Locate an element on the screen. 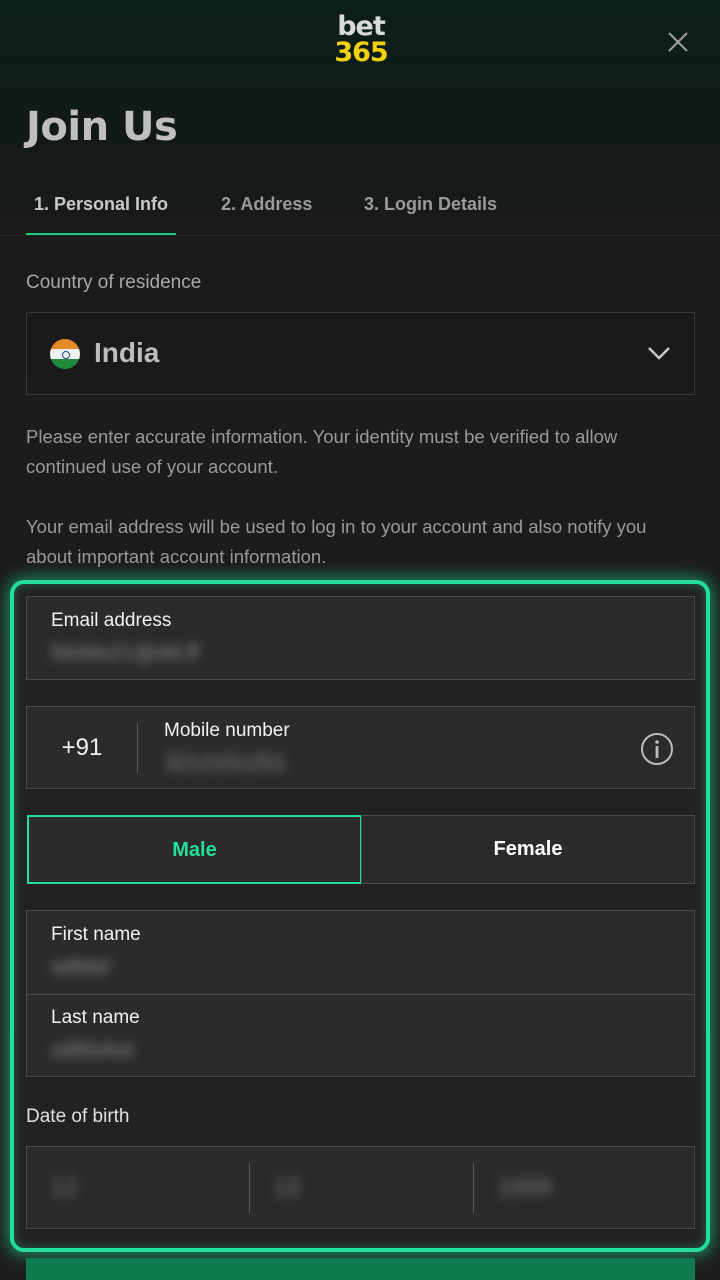  date-of-birth-field: 12 12 1999 is located at coordinates (360, 1187).